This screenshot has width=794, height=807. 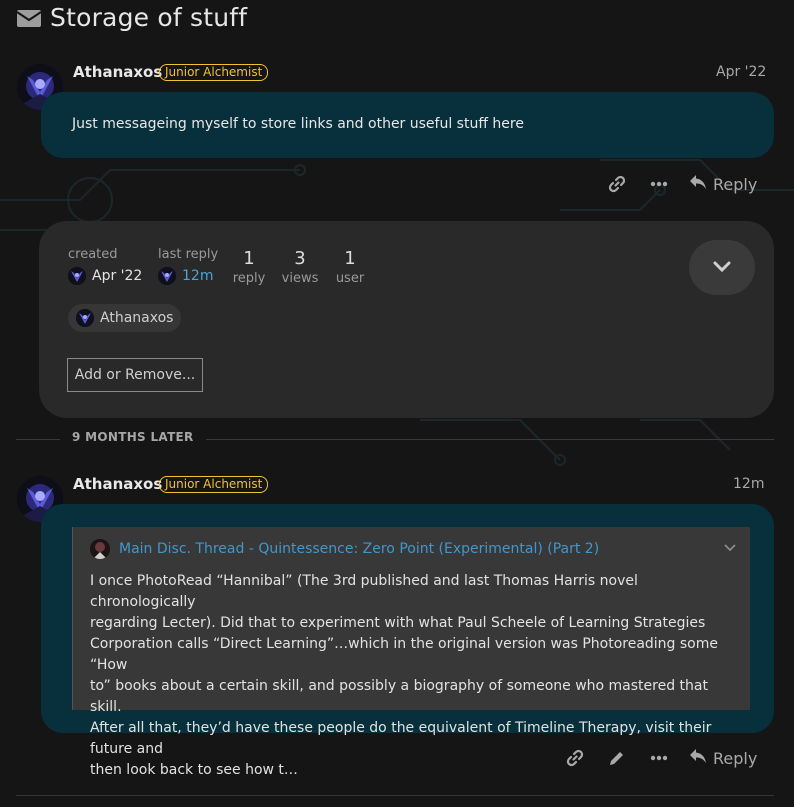 What do you see at coordinates (350, 258) in the screenshot?
I see `stat-users-count: 1` at bounding box center [350, 258].